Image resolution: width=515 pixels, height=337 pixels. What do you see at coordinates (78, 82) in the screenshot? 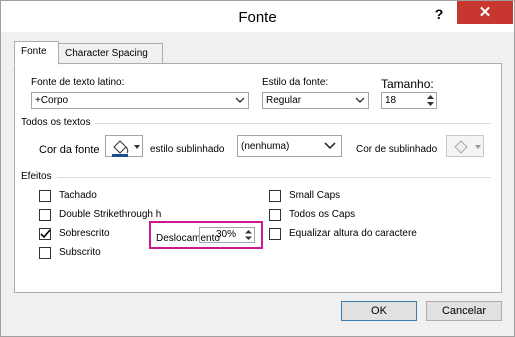
I see `latin-font-label: Fonte de texto latino:` at bounding box center [78, 82].